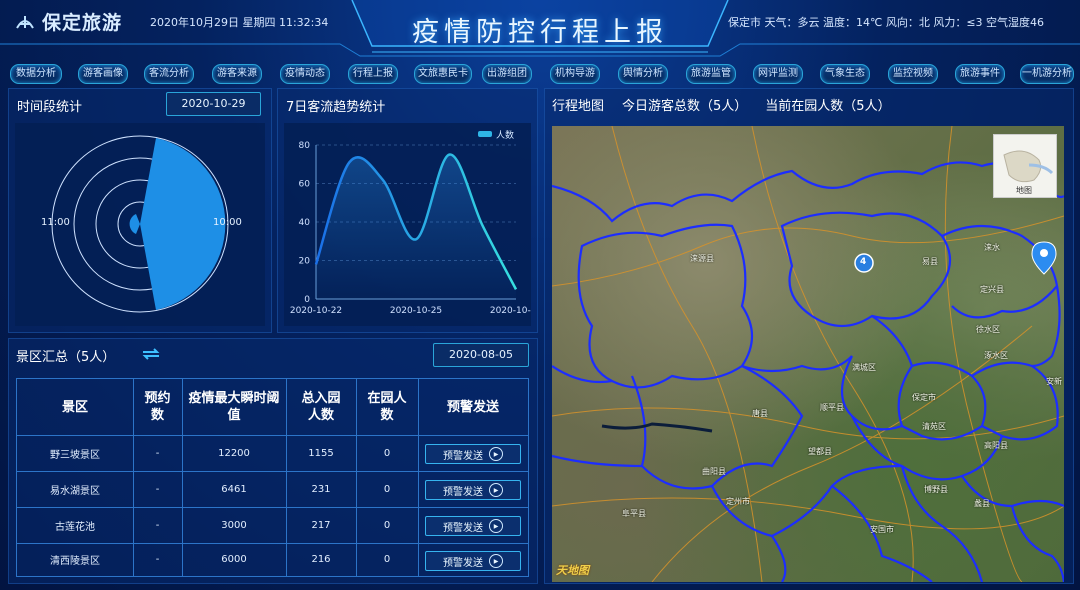  What do you see at coordinates (1047, 74) in the screenshot?
I see `nav-item: 一机游分析` at bounding box center [1047, 74].